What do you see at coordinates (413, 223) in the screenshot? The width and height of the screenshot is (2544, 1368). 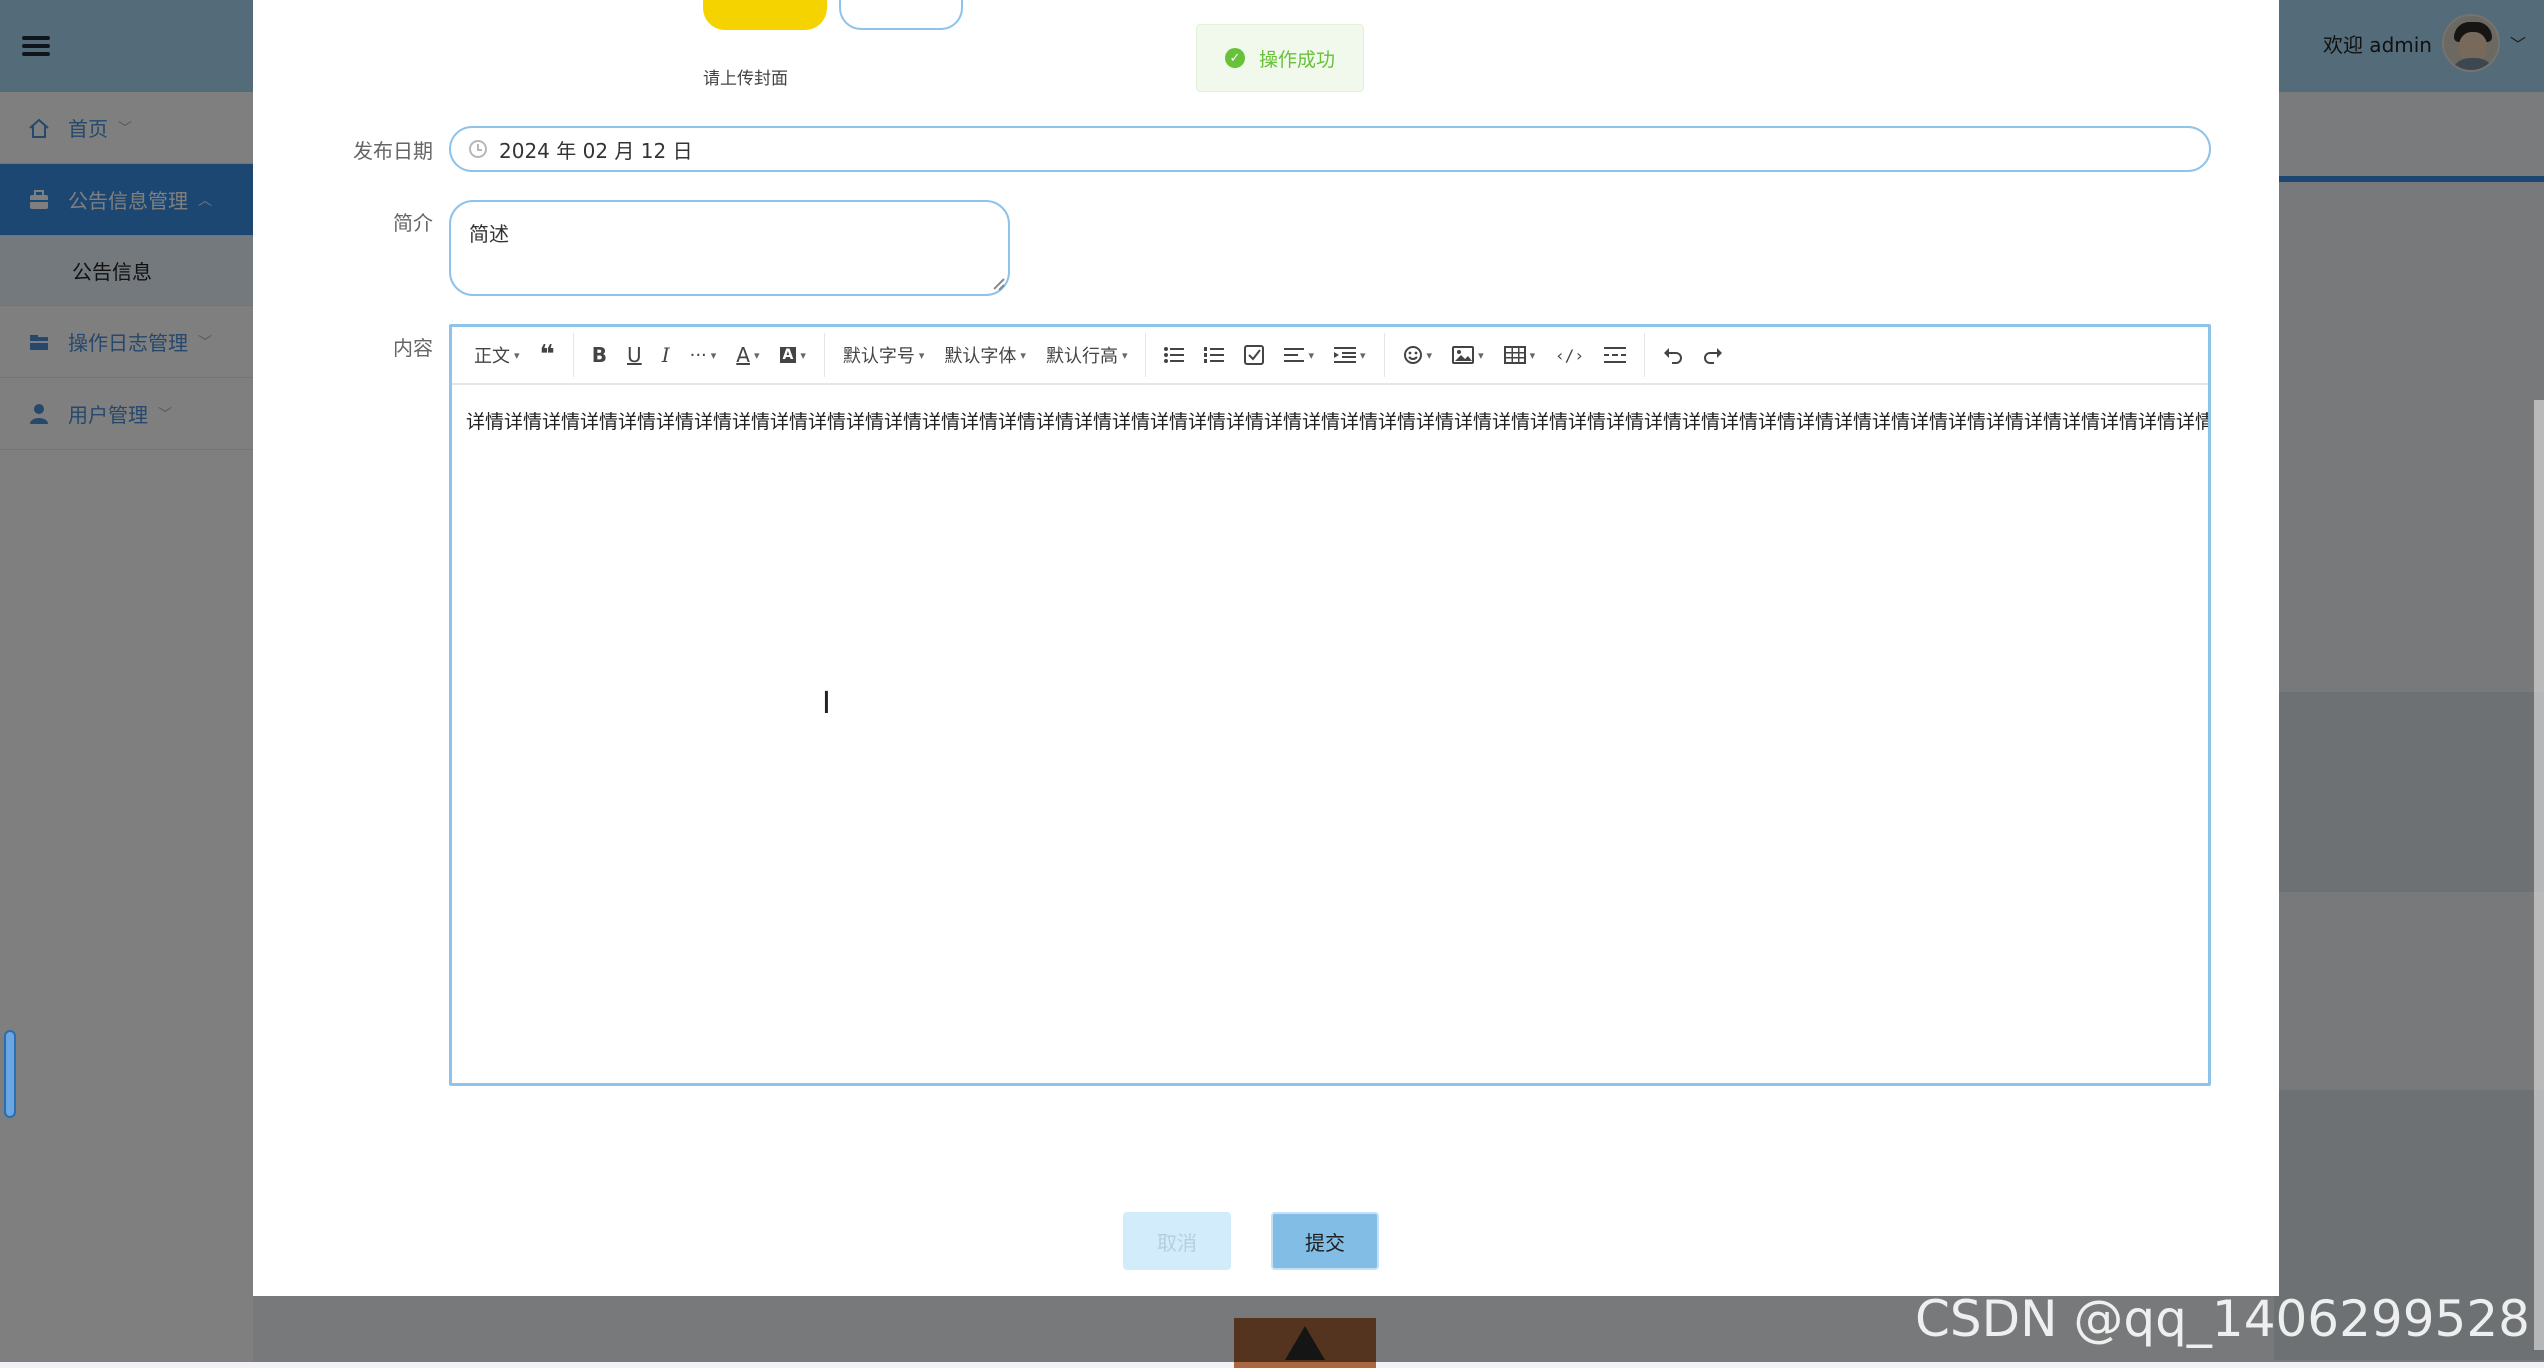 I see `summary-label: 简介` at bounding box center [413, 223].